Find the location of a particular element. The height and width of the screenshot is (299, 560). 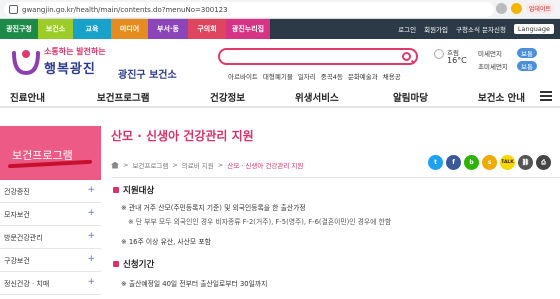

keyword-link: 대형폐기물 is located at coordinates (278, 76).